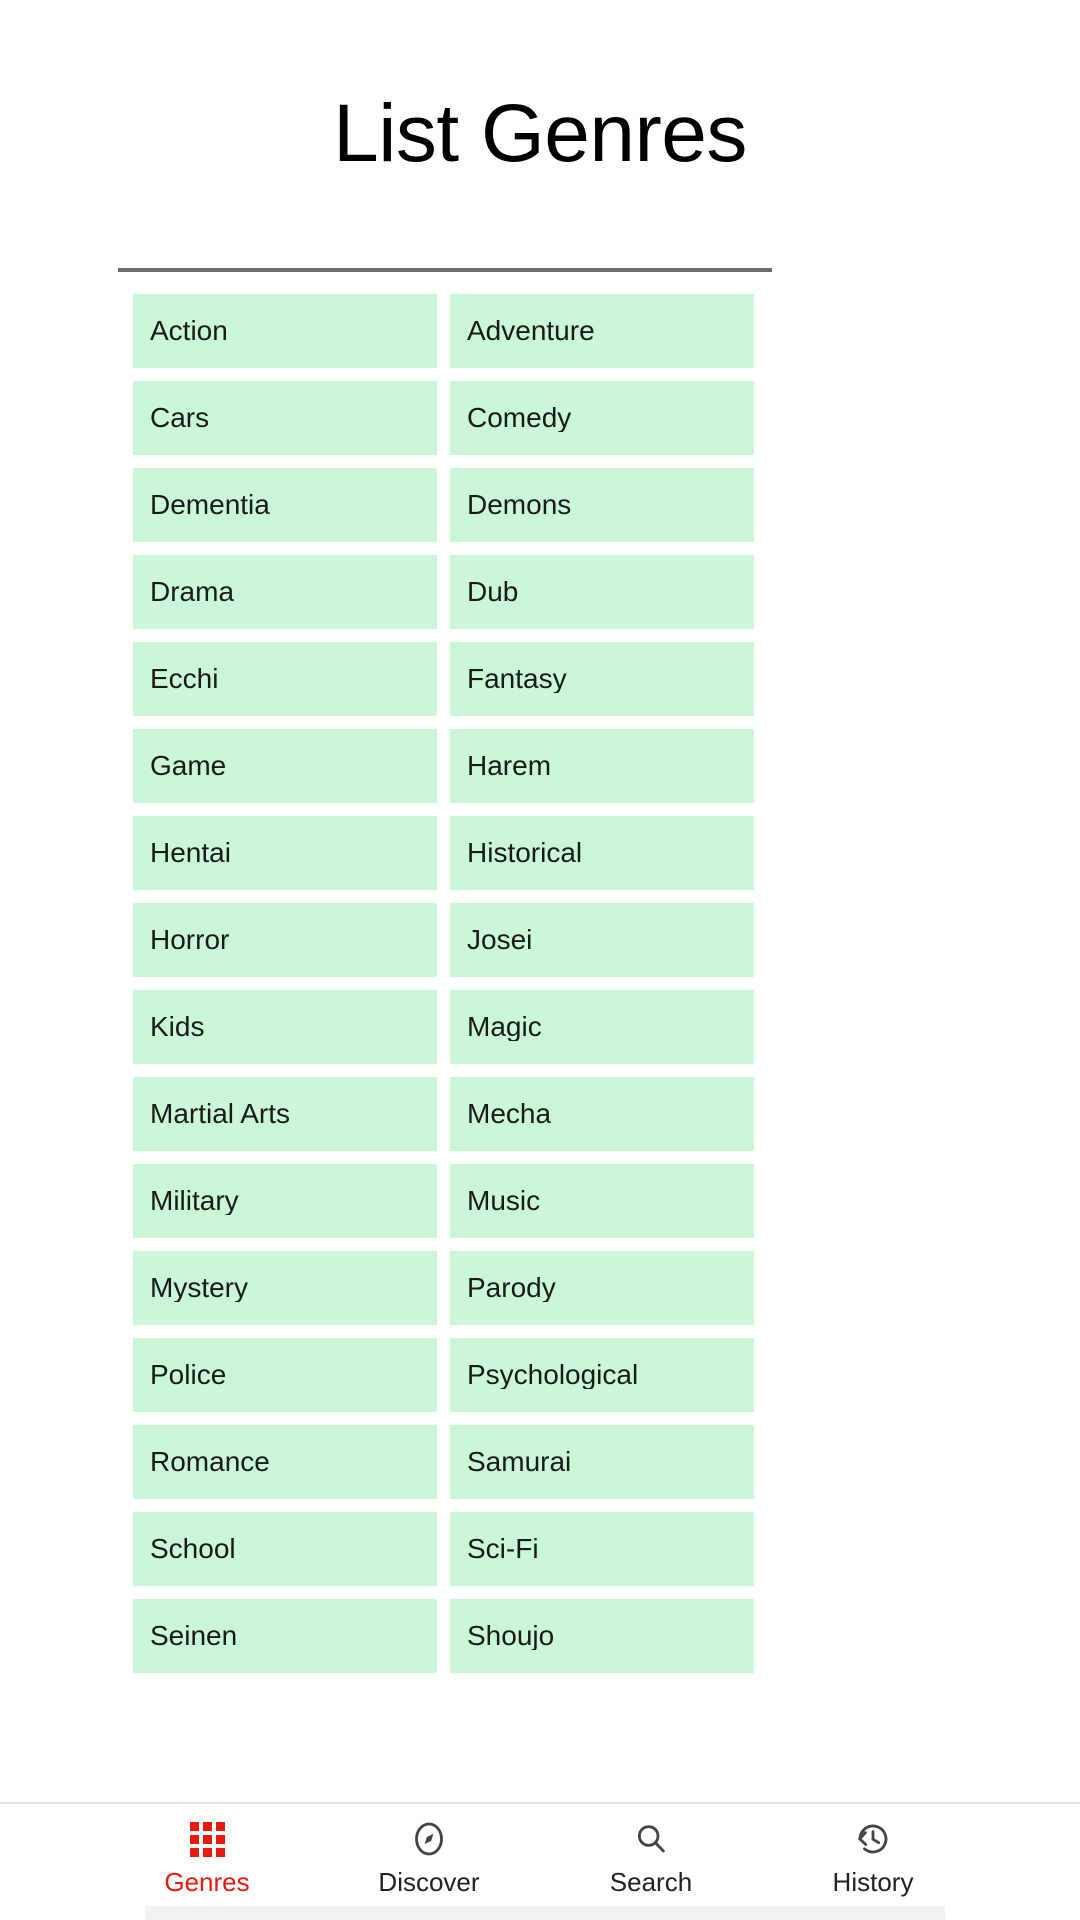 The image size is (1080, 1920). I want to click on genre-chip-label: Fantasy, so click(517, 679).